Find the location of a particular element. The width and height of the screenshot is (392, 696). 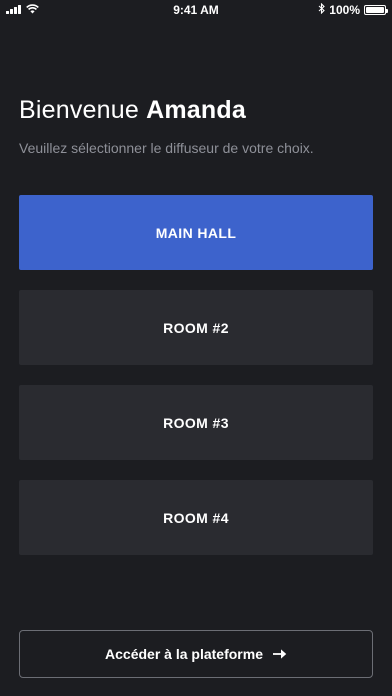

status-bar: 9:41 AM 100% is located at coordinates (196, 10).